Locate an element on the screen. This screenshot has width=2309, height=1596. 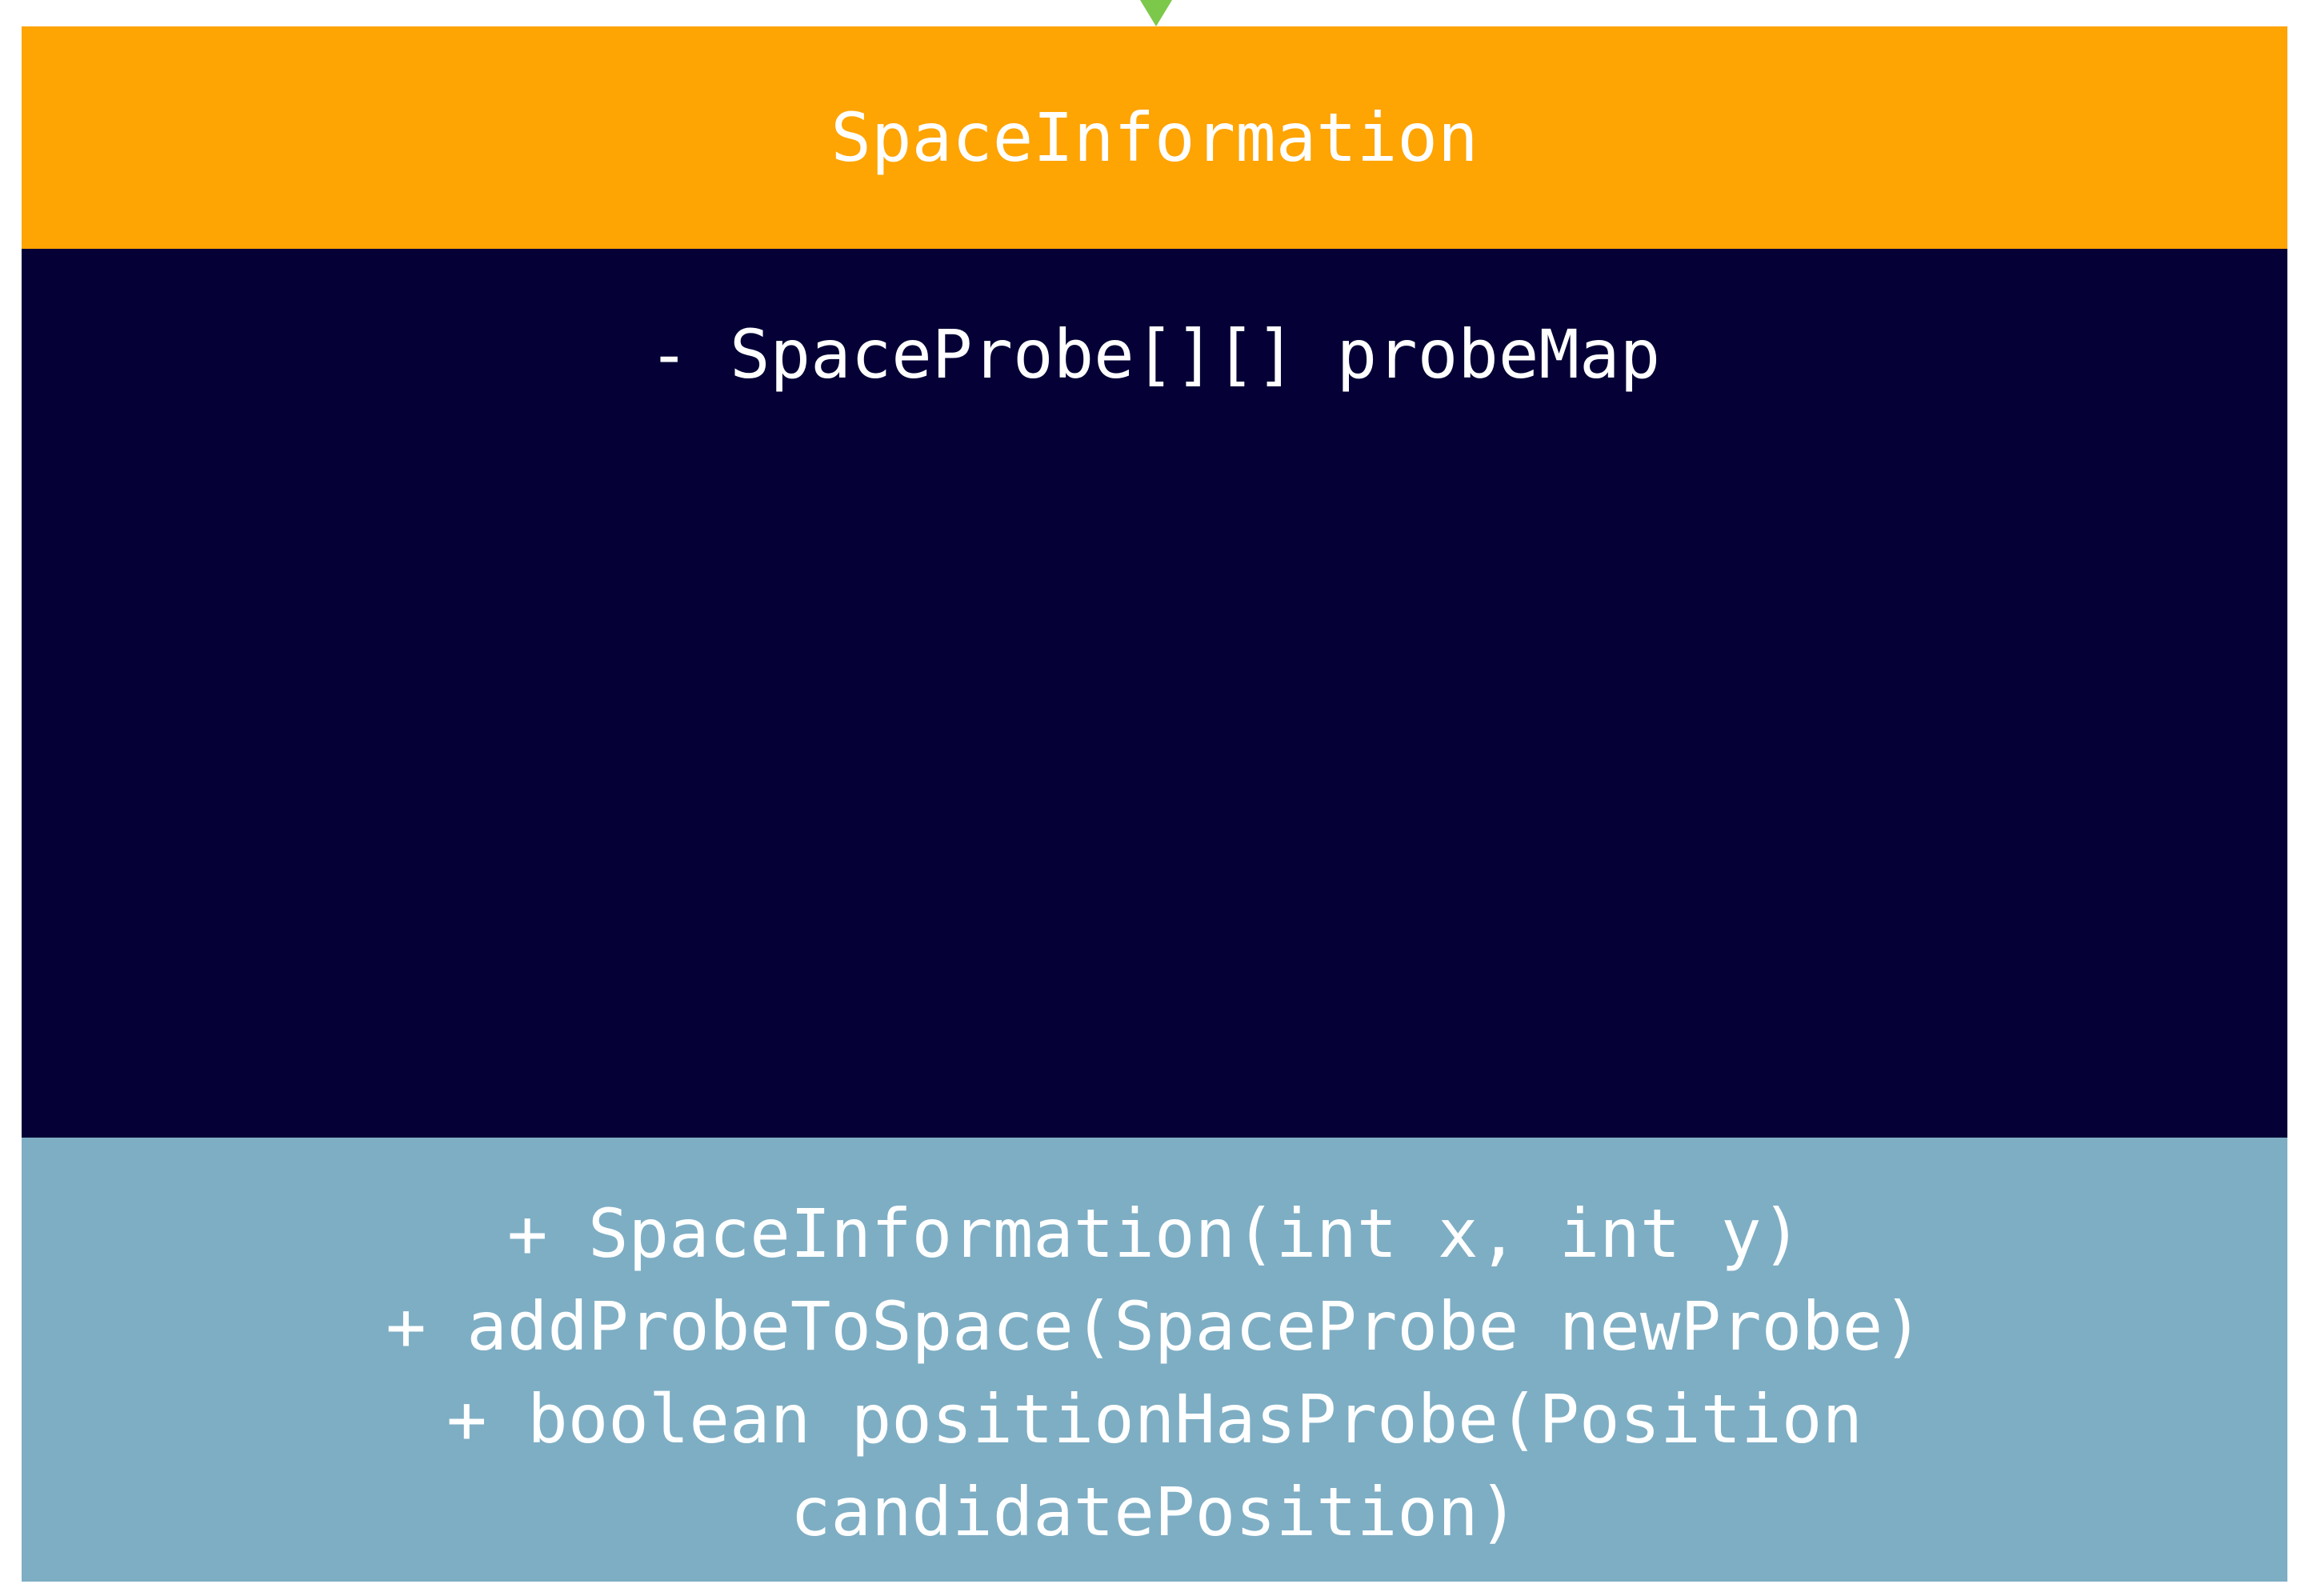
association-arrowhead is located at coordinates (1156, 13).